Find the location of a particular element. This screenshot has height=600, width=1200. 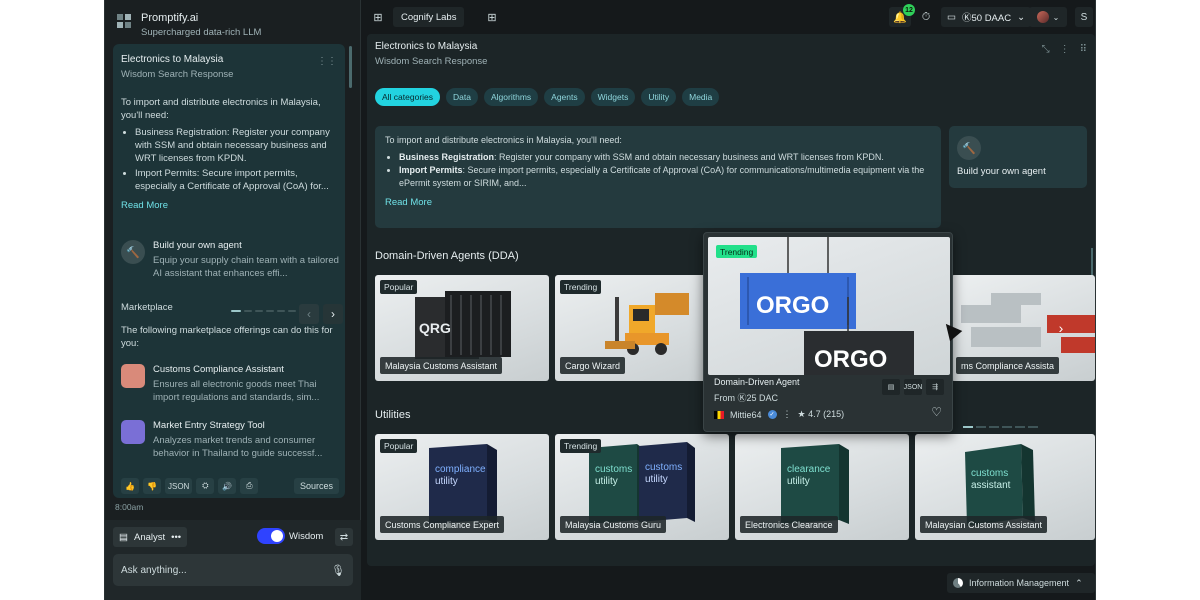

build-agent-tile: 🔨 Build your own agent is located at coordinates (1018, 157).